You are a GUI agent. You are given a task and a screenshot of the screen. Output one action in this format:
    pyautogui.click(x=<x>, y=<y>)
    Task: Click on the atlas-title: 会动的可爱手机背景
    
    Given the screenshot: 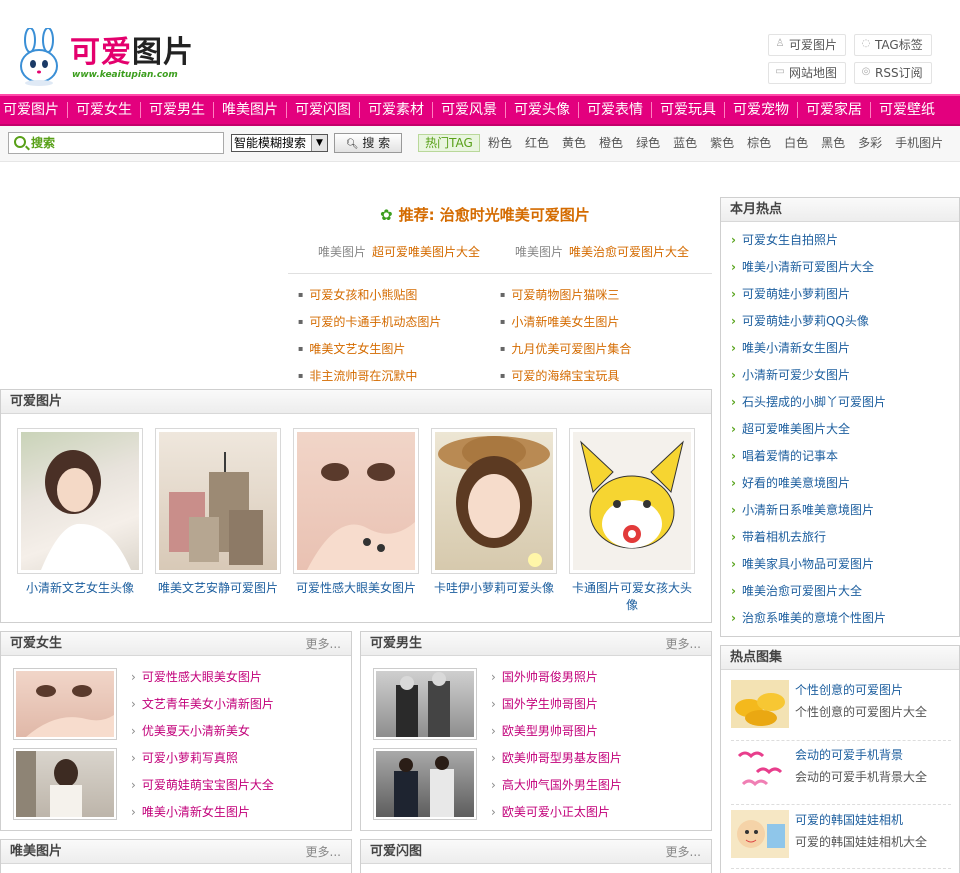 What is the action you would take?
    pyautogui.click(x=849, y=755)
    